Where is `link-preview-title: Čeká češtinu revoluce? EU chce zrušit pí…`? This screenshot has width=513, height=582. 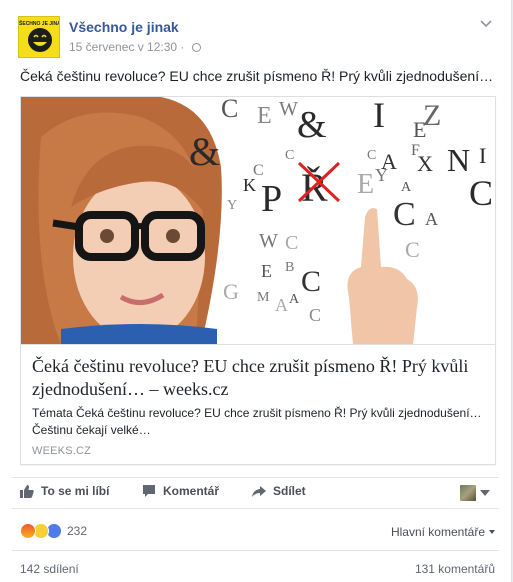
link-preview-title: Čeká češtinu revoluce? EU chce zrušit pí… is located at coordinates (258, 378).